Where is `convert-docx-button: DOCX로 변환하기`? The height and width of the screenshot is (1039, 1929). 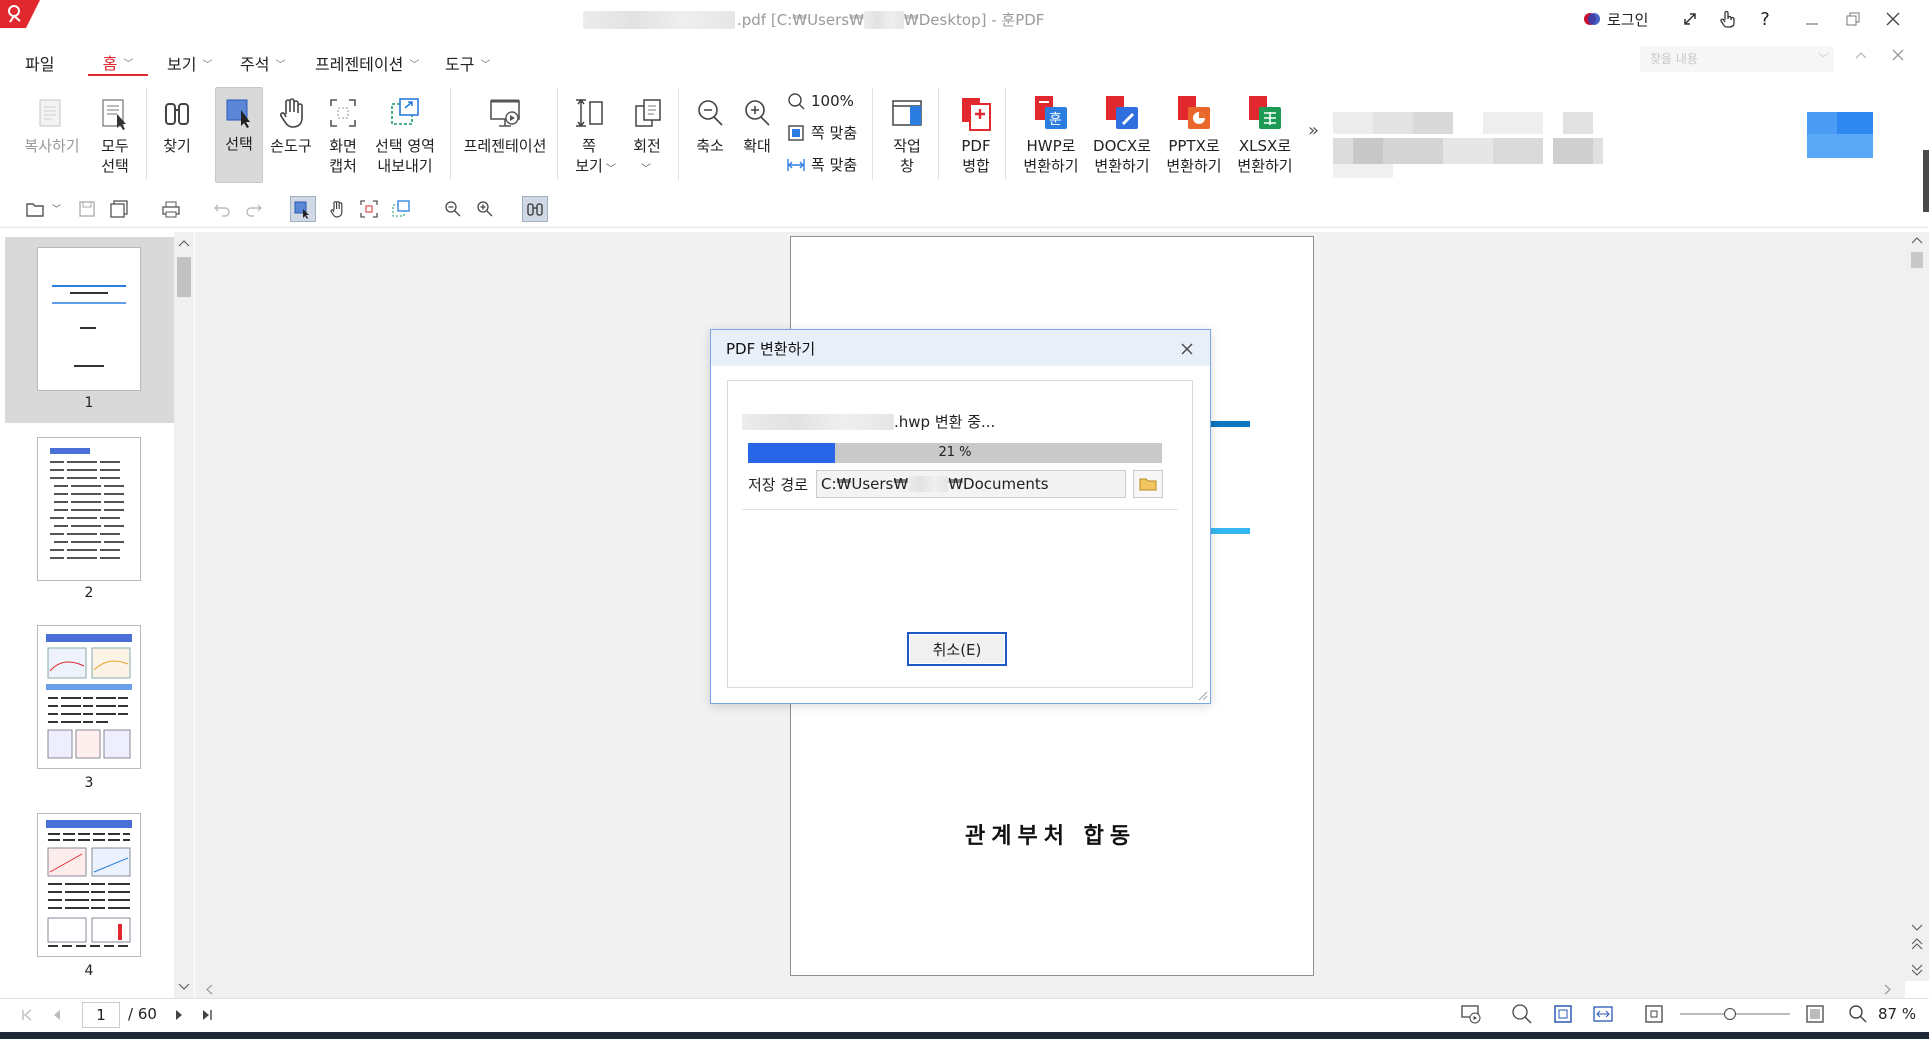
convert-docx-button: DOCX로 변환하기 is located at coordinates (1122, 133).